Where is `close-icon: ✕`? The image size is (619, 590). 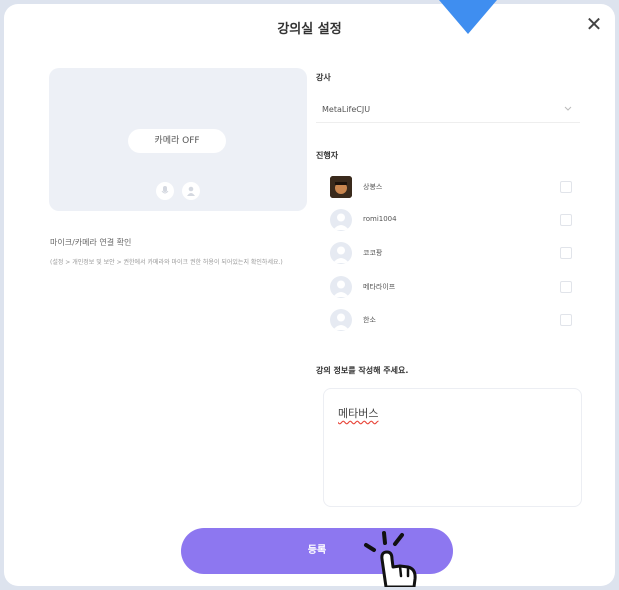 close-icon: ✕ is located at coordinates (594, 25).